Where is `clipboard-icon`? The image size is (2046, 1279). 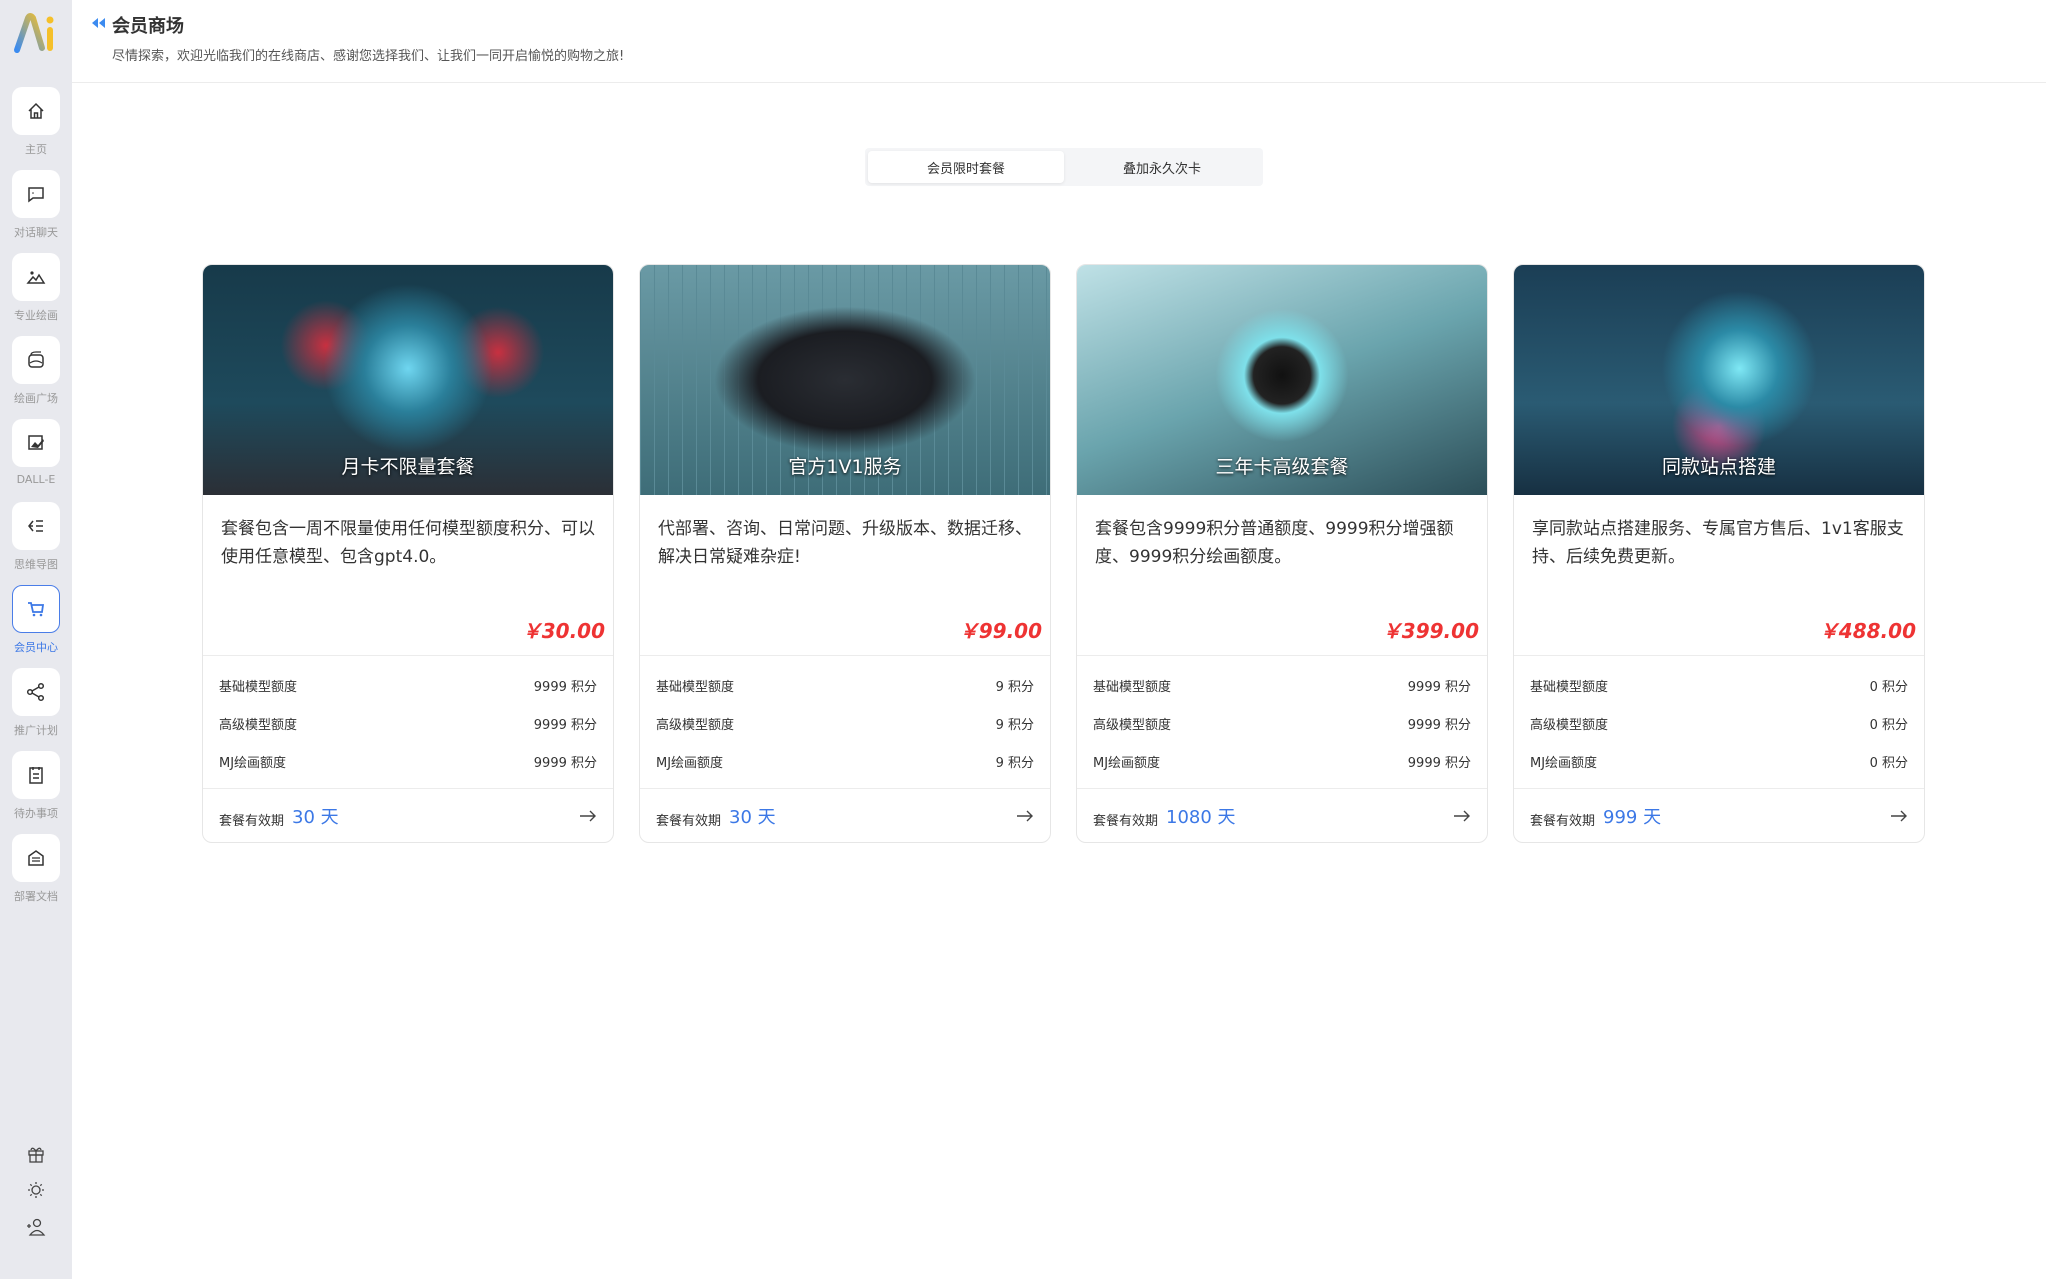
clipboard-icon is located at coordinates (36, 775).